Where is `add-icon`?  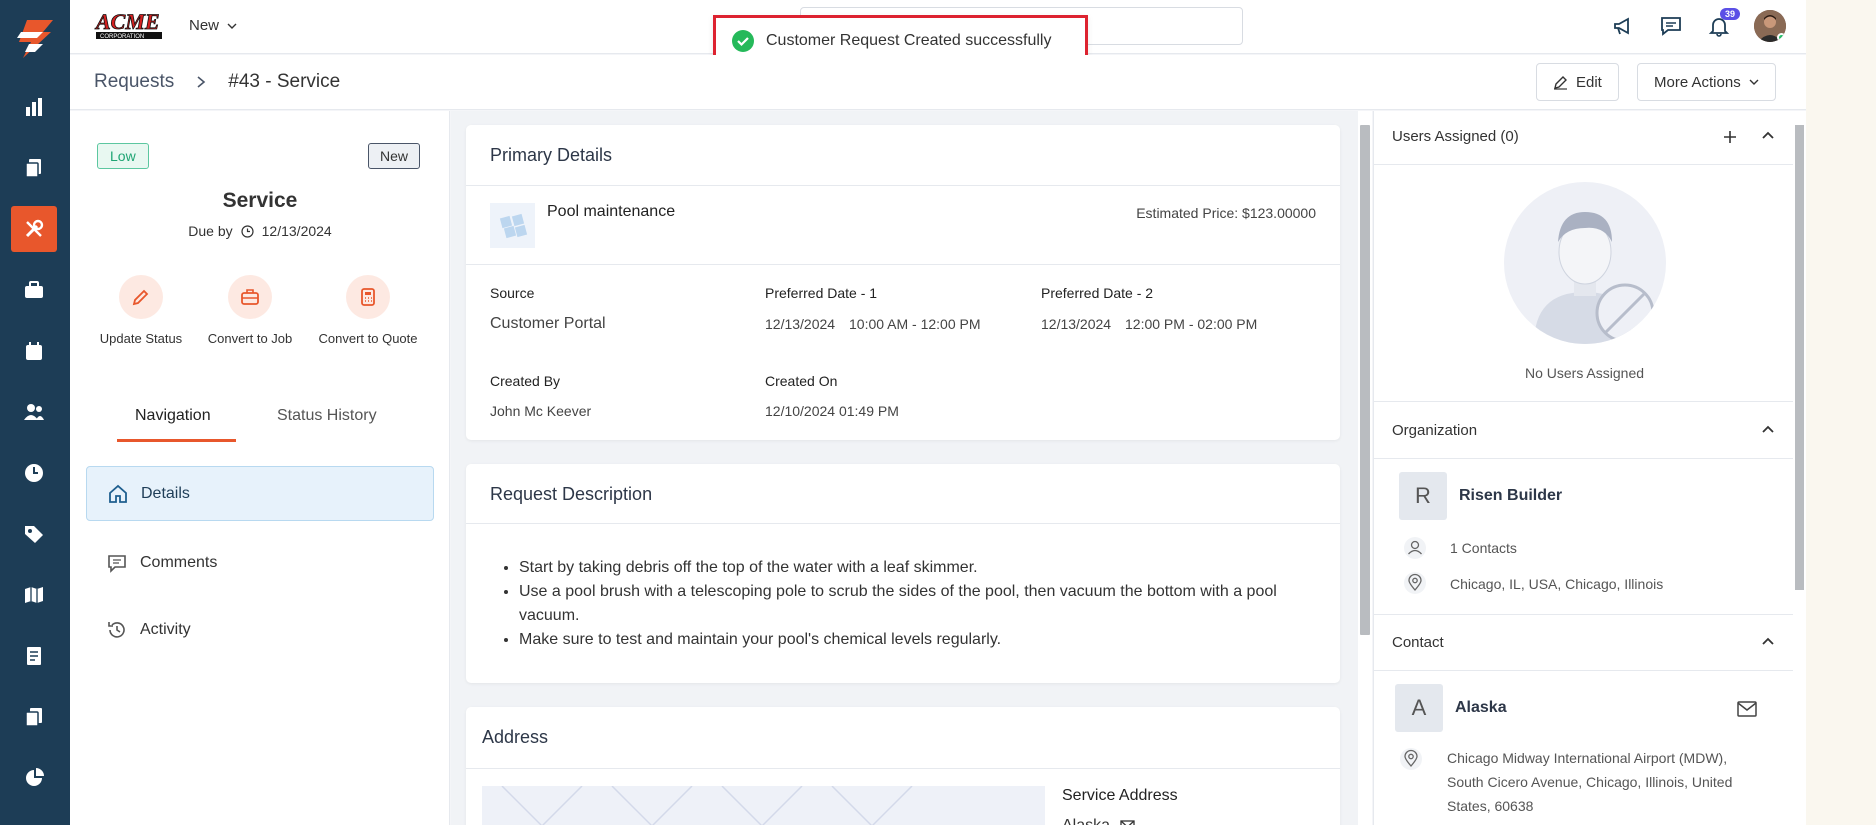
add-icon is located at coordinates (1730, 137).